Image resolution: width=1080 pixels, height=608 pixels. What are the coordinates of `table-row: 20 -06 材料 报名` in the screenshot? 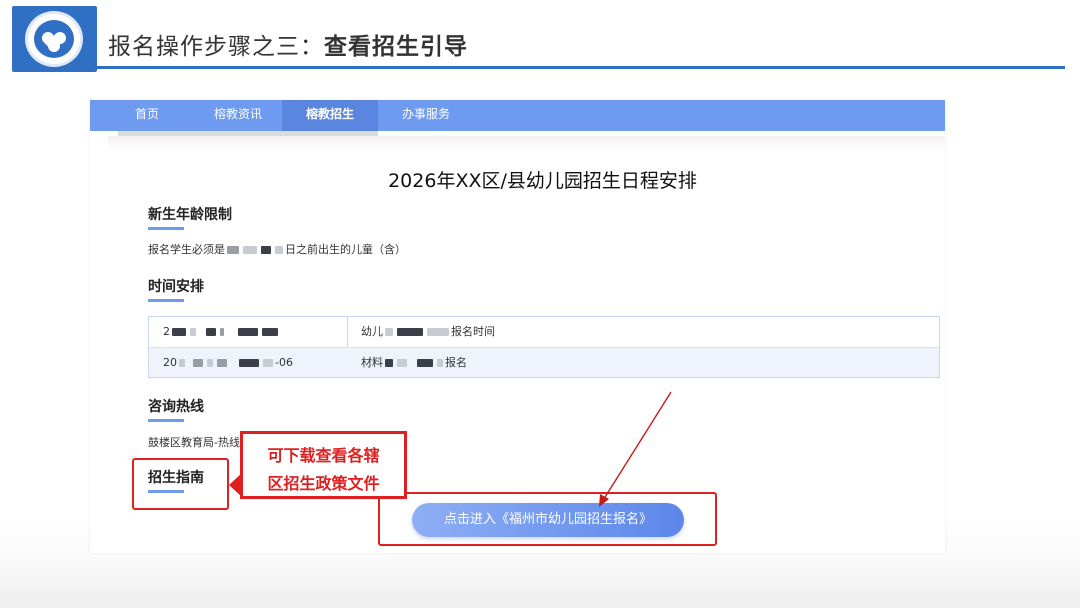 It's located at (544, 362).